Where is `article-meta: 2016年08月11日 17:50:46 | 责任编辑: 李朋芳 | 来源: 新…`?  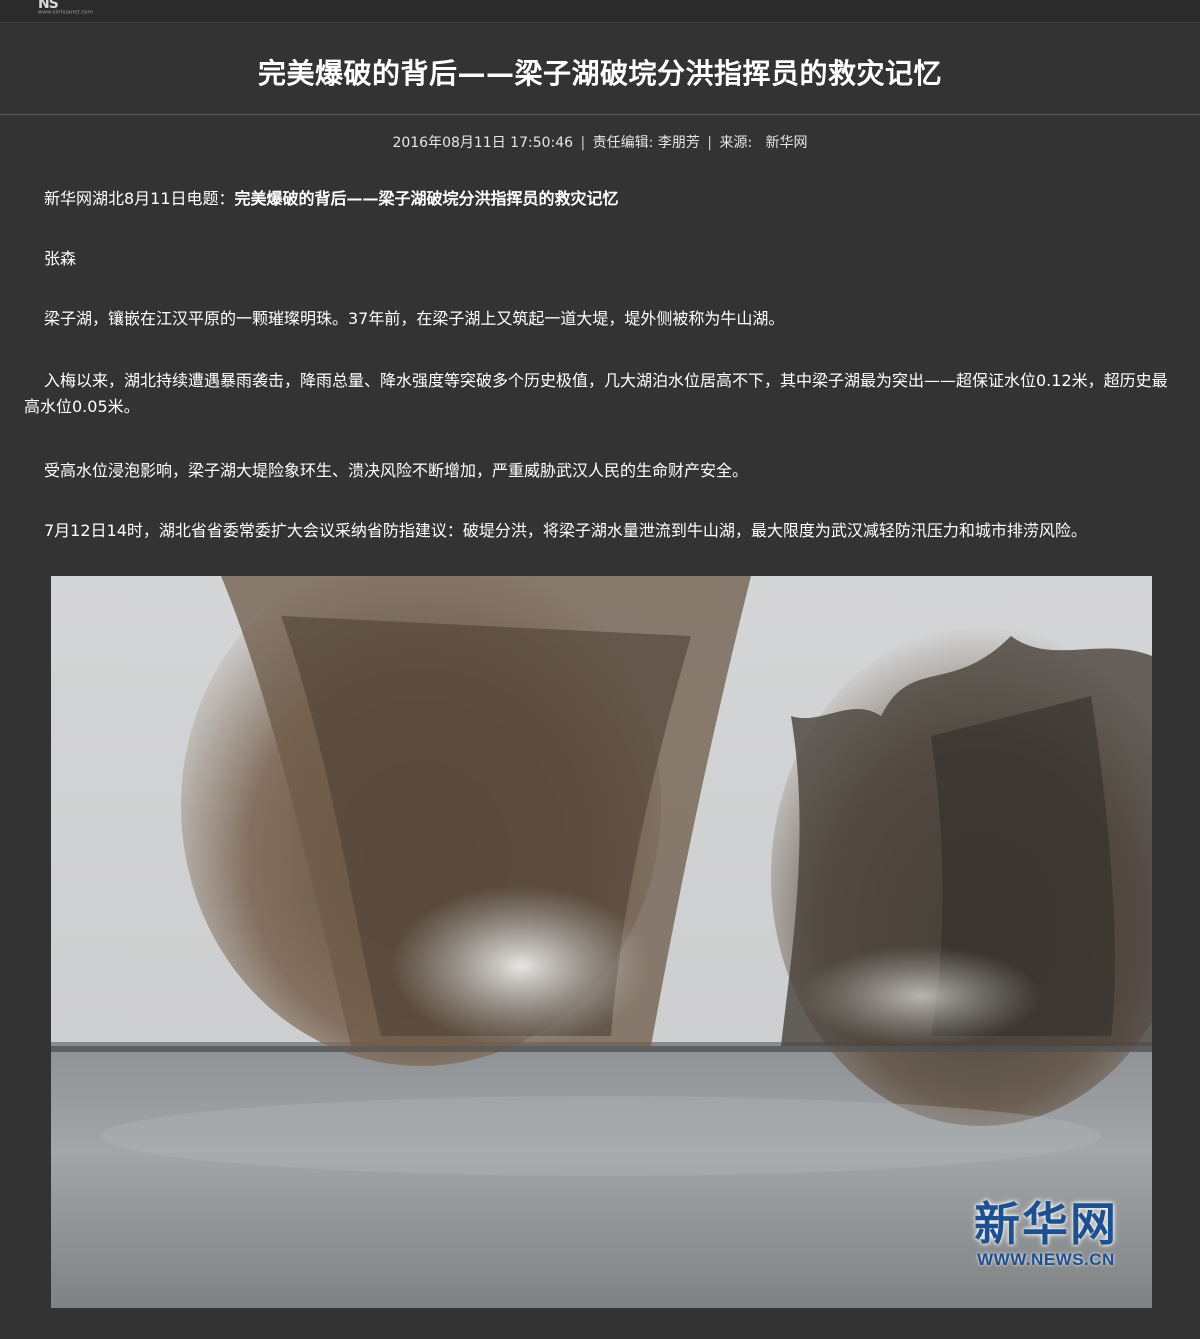
article-meta: 2016年08月11日 17:50:46 | 责任编辑: 李朋芳 | 来源: 新… is located at coordinates (590, 142).